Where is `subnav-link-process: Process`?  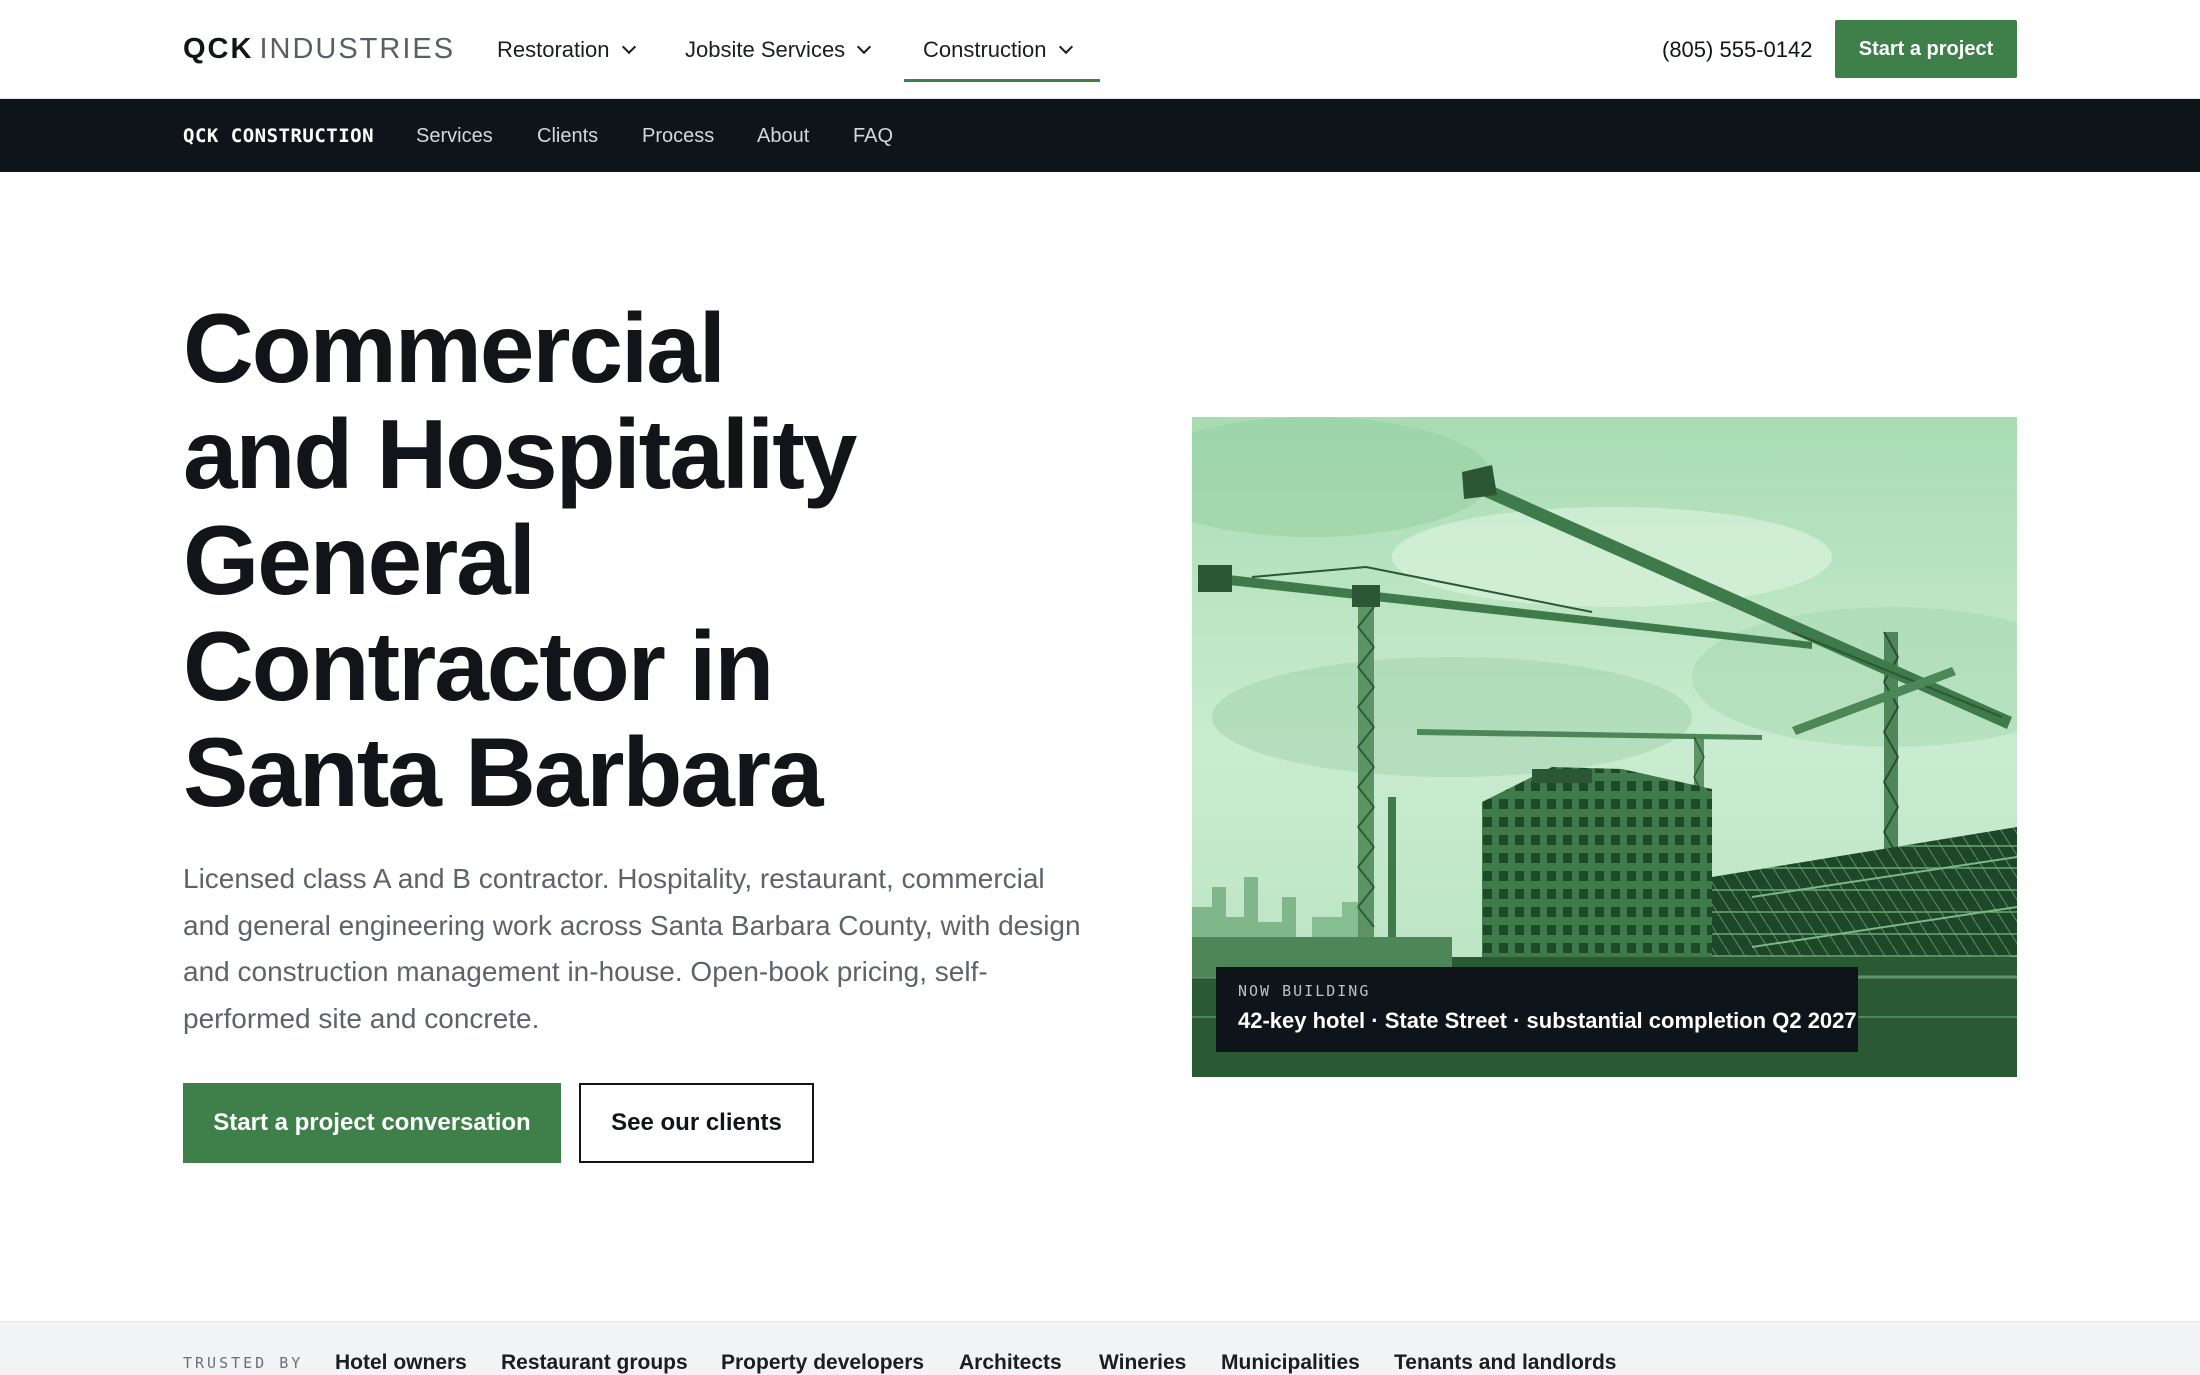
subnav-link-process: Process is located at coordinates (678, 136).